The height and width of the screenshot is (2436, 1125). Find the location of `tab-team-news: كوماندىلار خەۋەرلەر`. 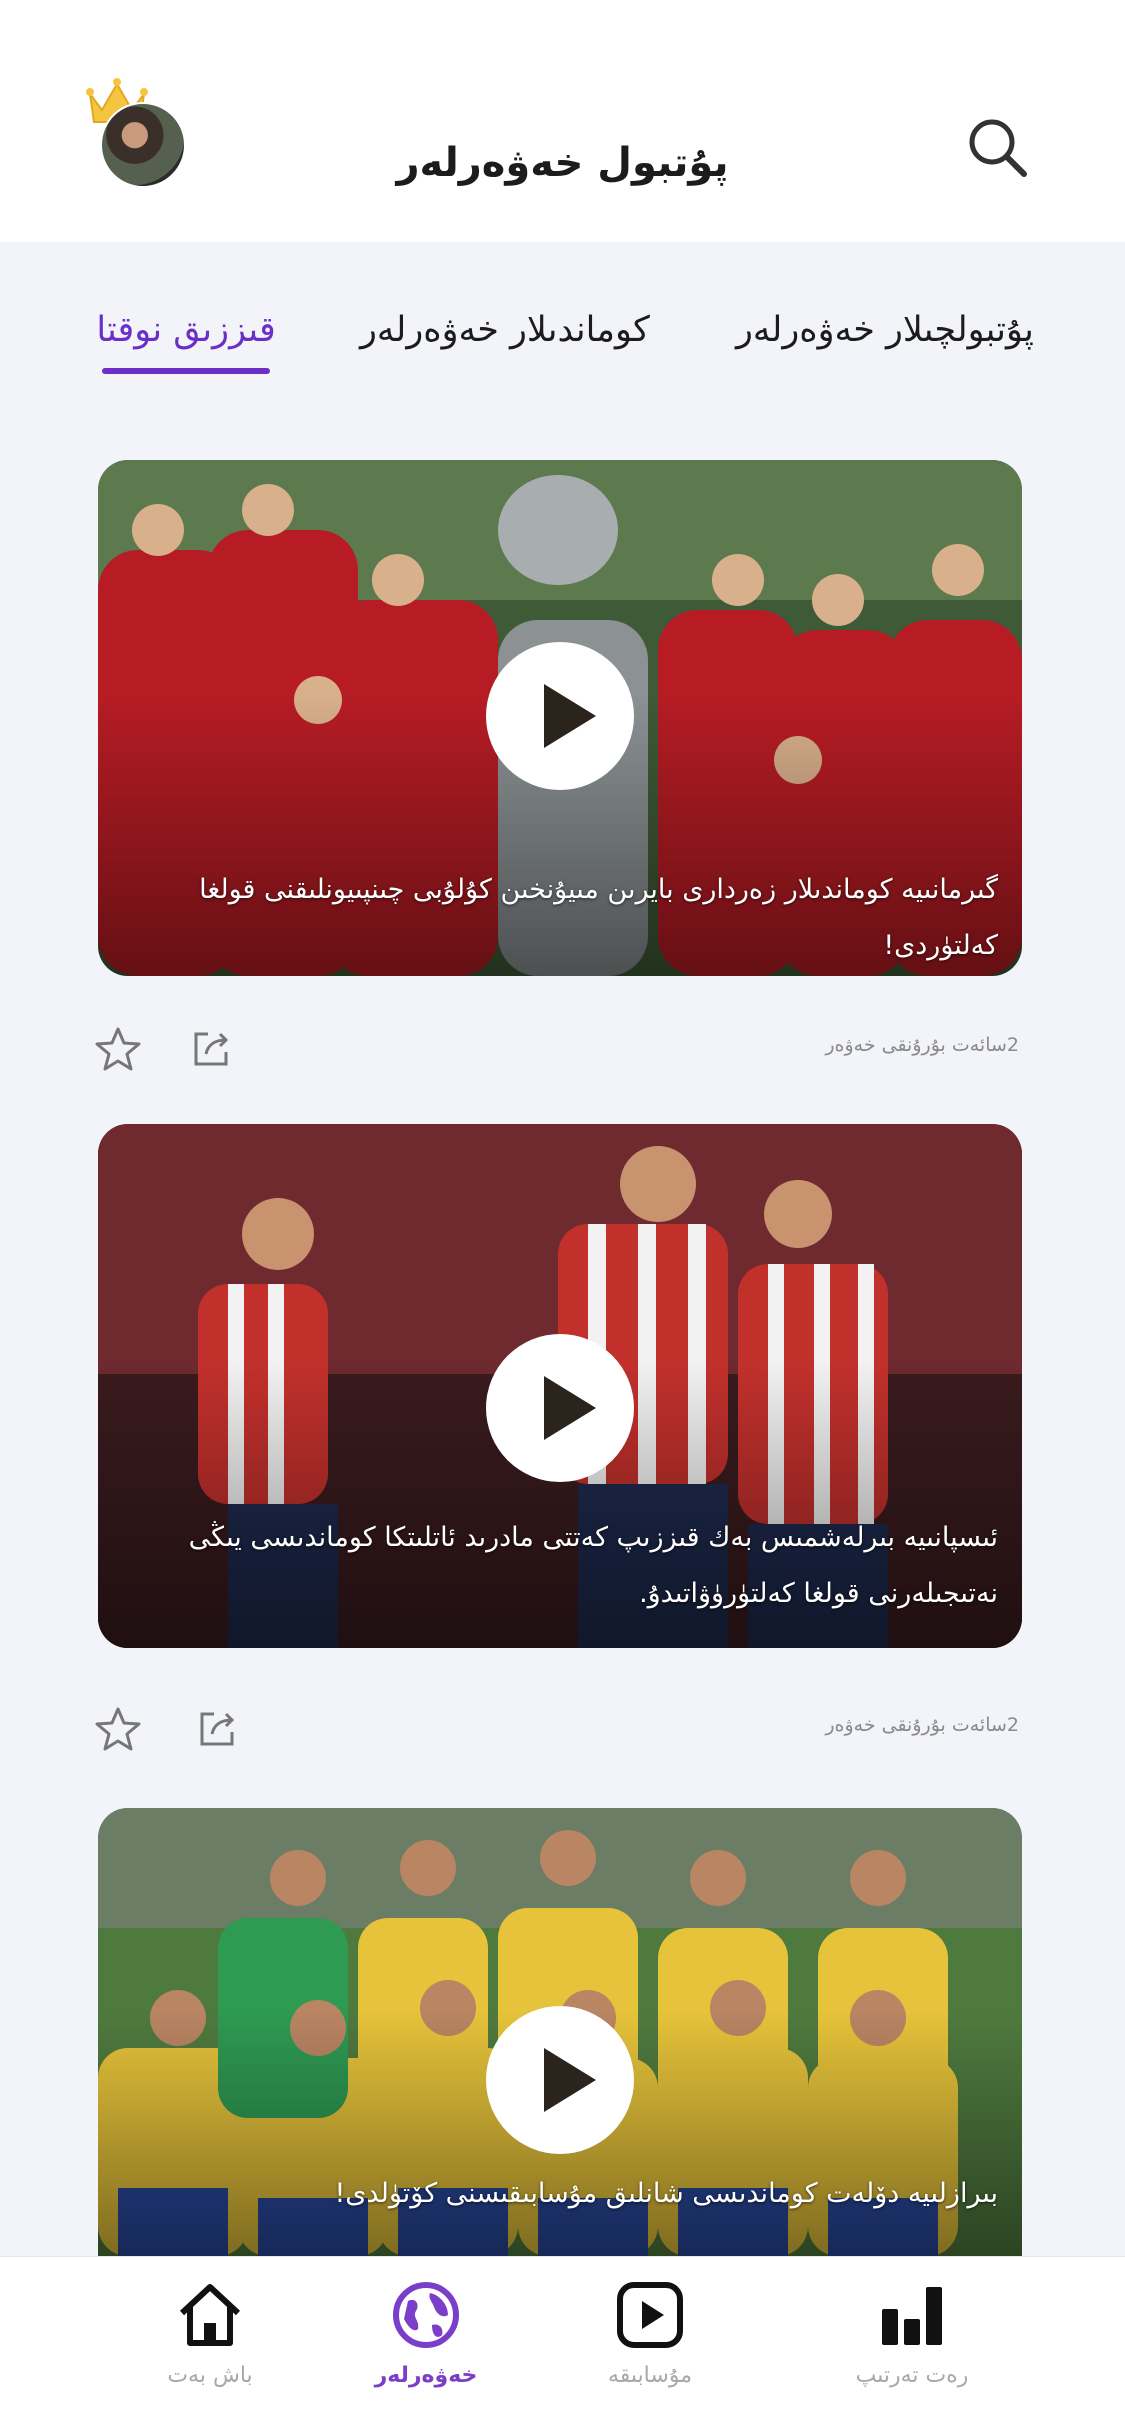

tab-team-news: كوماندىلار خەۋەرلەر is located at coordinates (505, 330).